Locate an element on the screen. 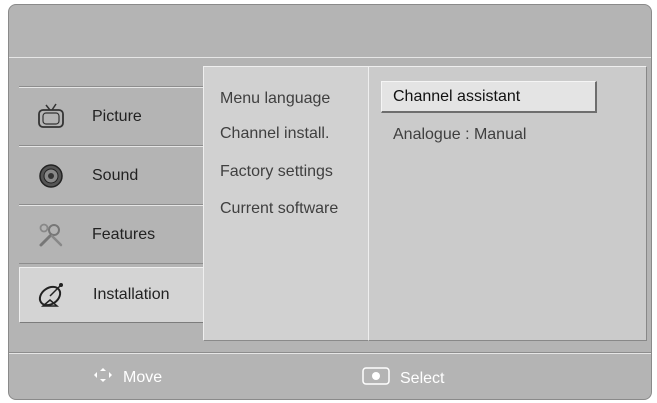 The image size is (657, 403). menu-item-sound: Sound is located at coordinates (111, 176).